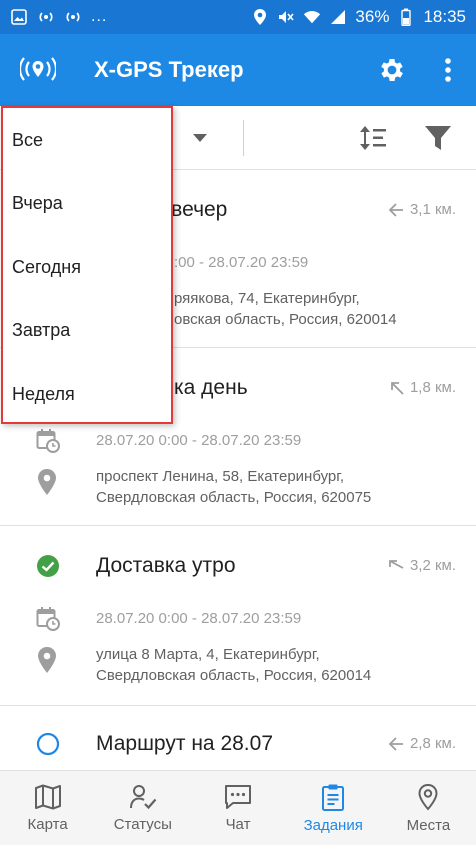  I want to click on nav-label: Карта, so click(47, 824).